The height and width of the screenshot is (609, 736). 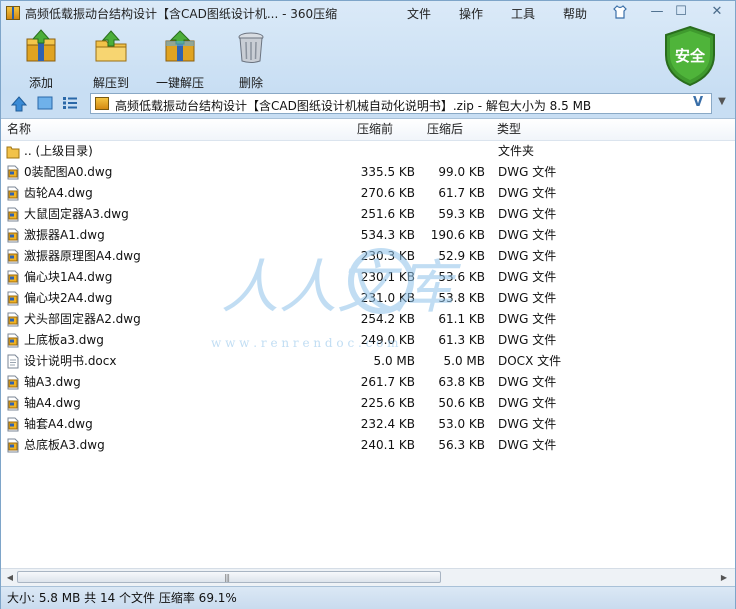 I want to click on file-compressed-size: 63.8 KB, so click(x=461, y=382).